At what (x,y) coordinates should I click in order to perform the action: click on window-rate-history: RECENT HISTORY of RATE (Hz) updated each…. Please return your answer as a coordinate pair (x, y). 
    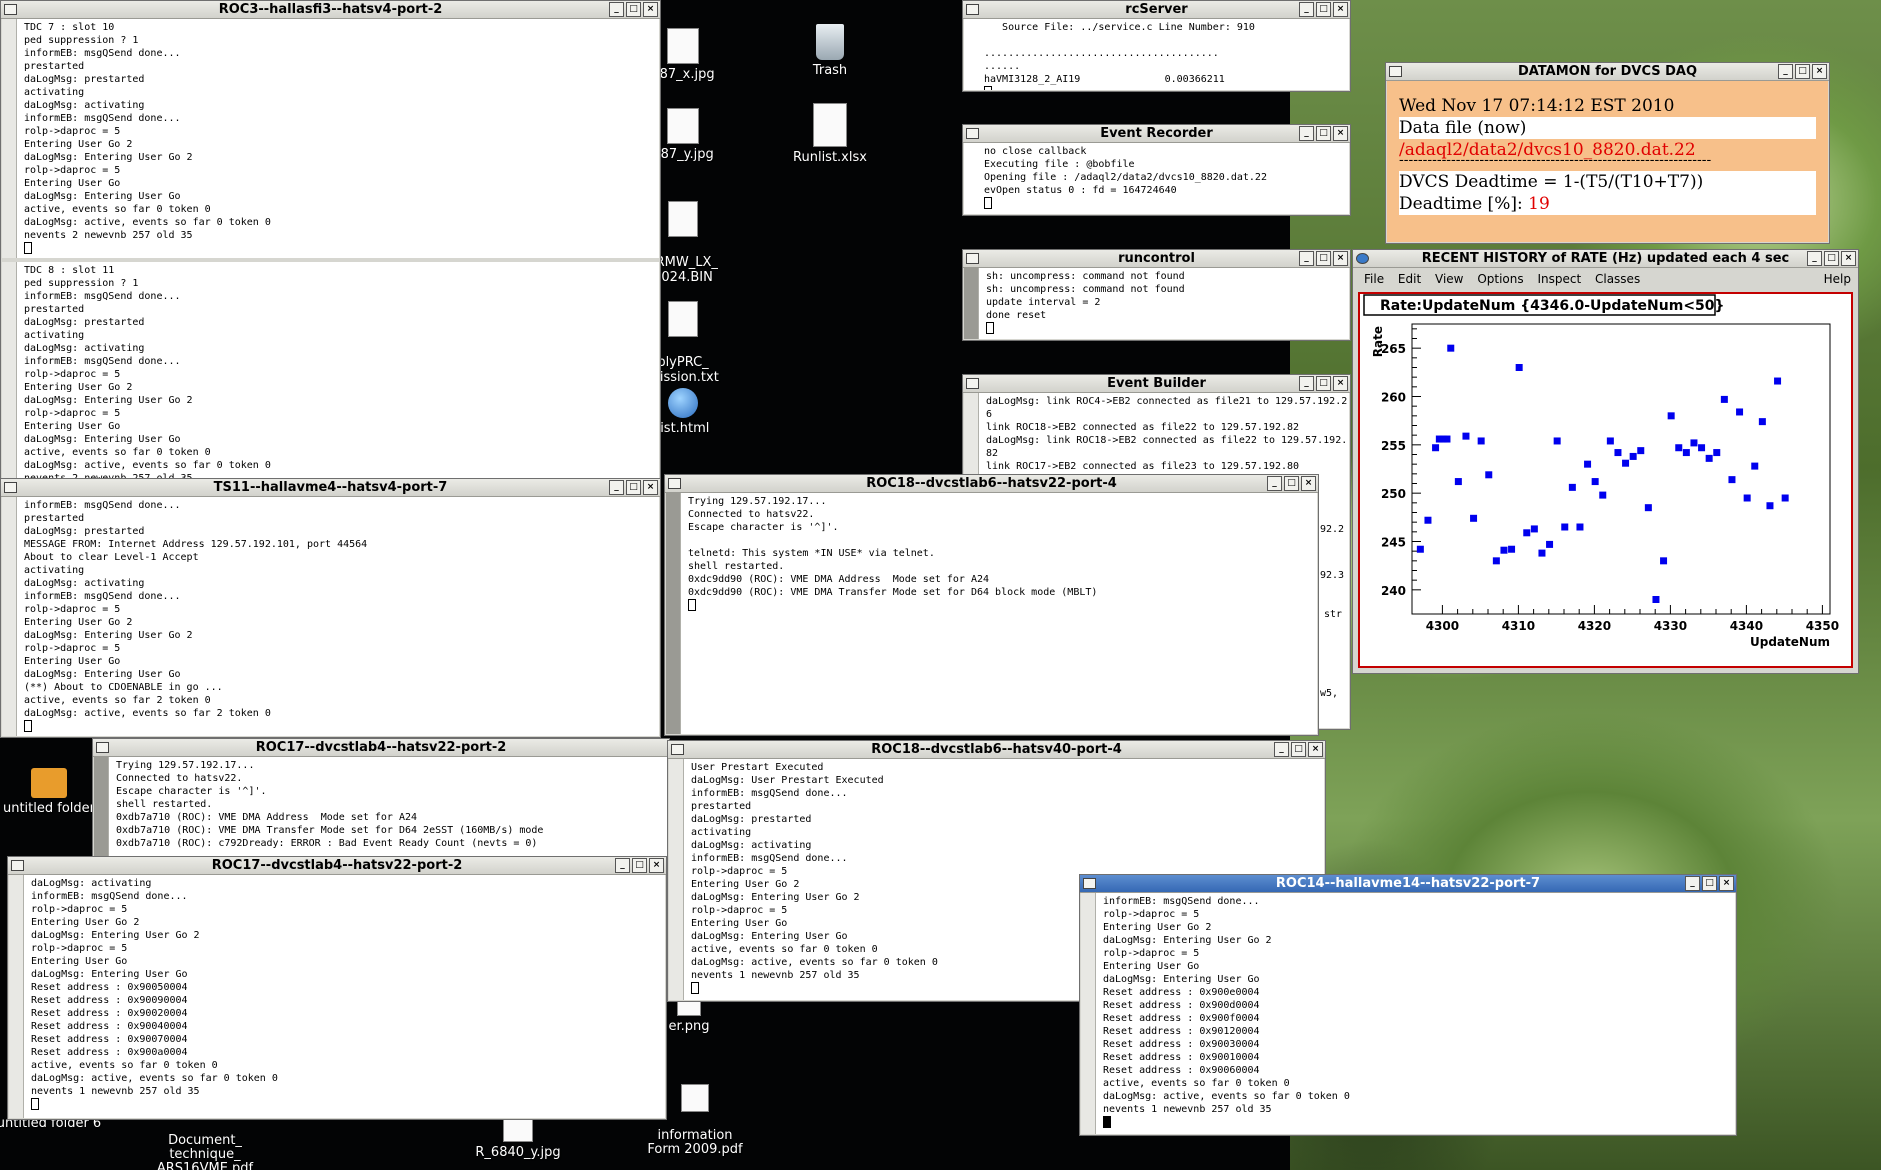
    Looking at the image, I should click on (1605, 461).